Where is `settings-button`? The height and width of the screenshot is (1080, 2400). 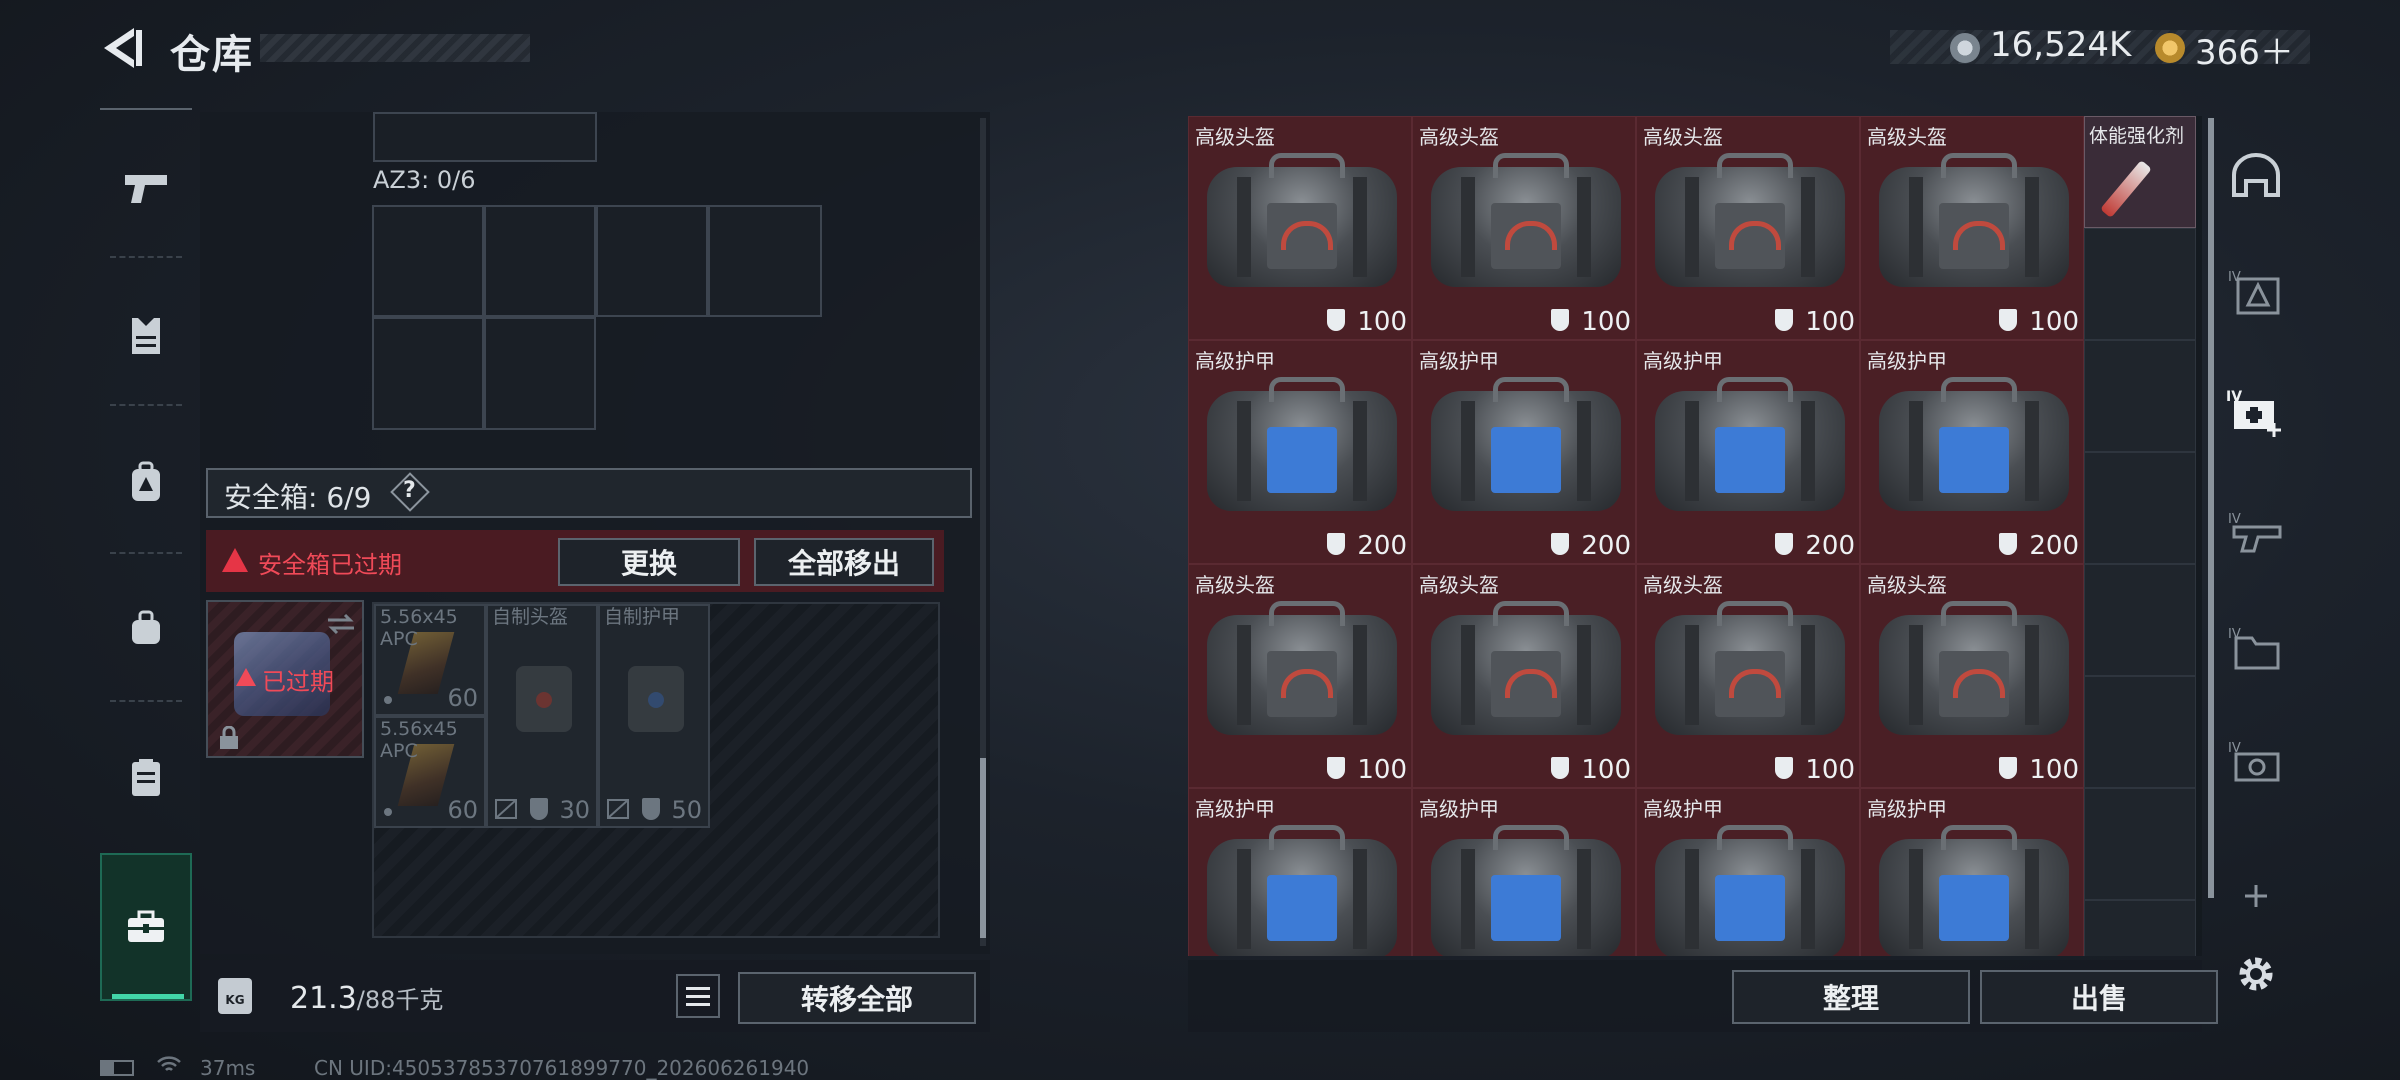
settings-button is located at coordinates (2256, 974).